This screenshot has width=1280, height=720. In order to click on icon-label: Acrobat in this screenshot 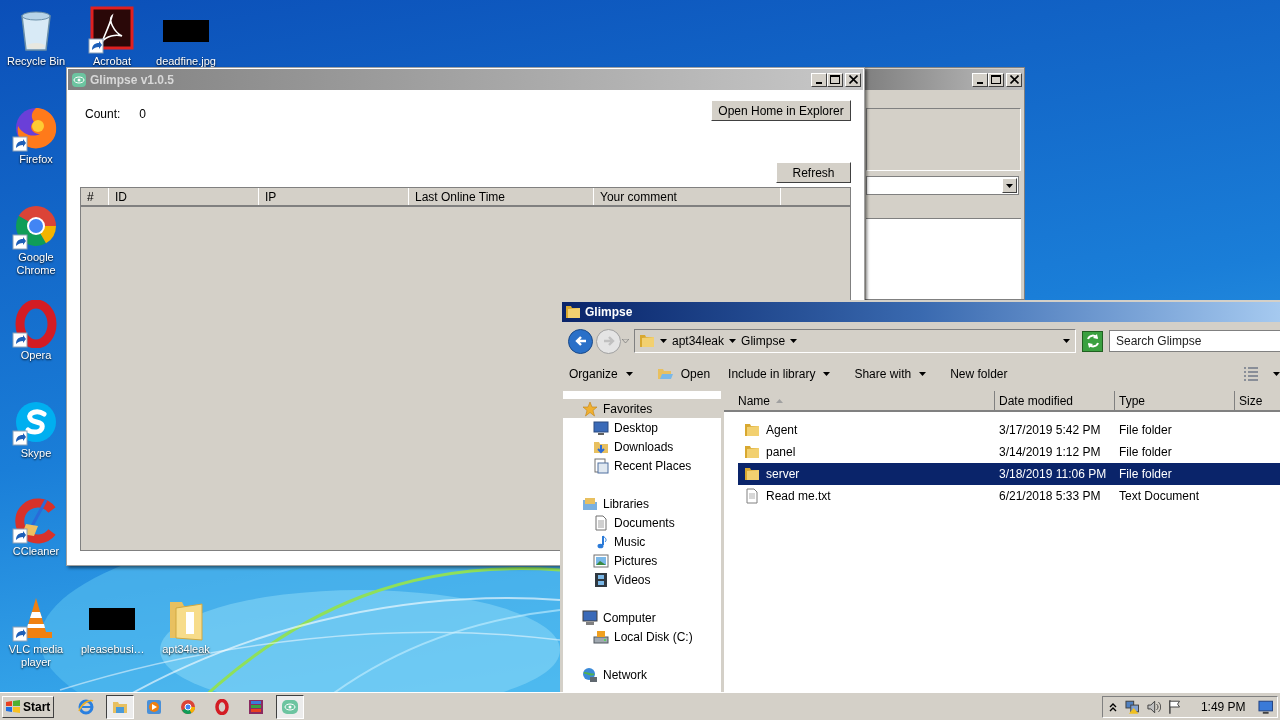, I will do `click(112, 61)`.